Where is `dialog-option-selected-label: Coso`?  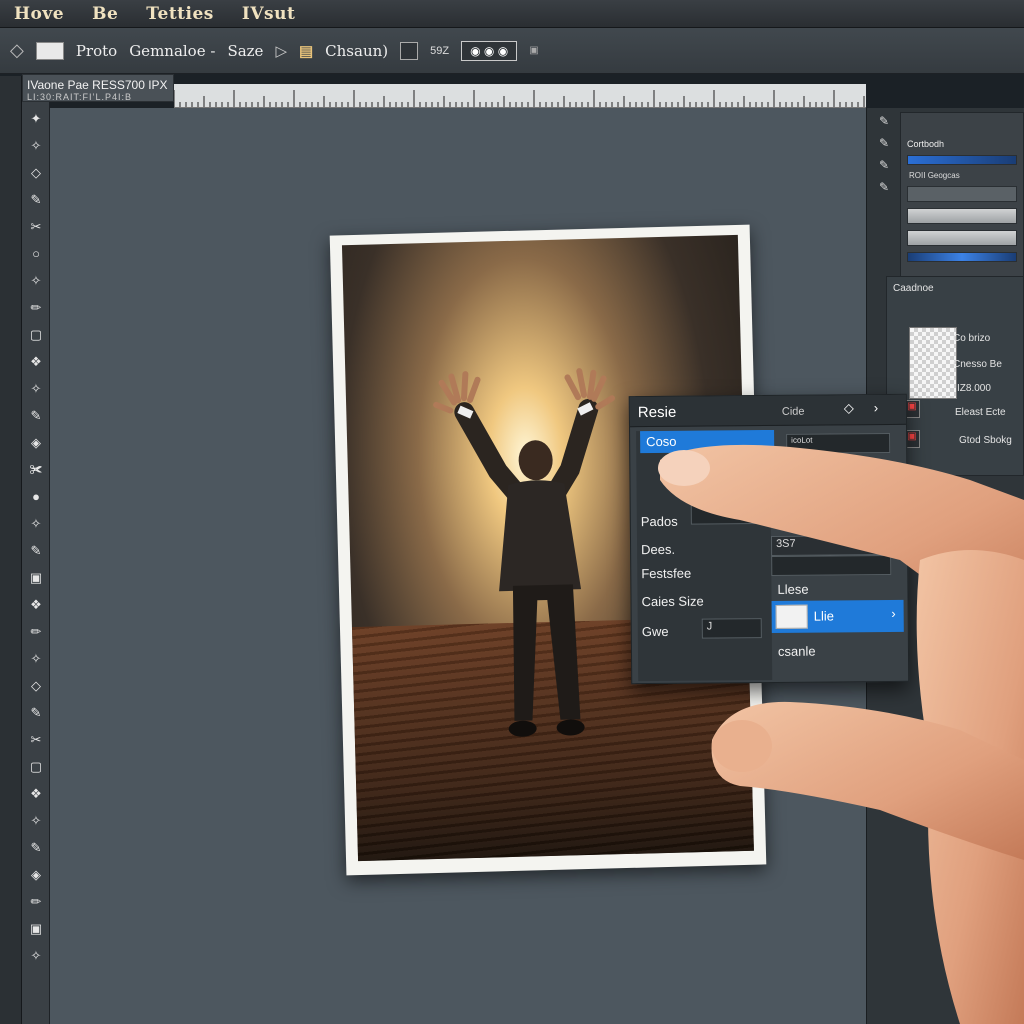 dialog-option-selected-label: Coso is located at coordinates (661, 441).